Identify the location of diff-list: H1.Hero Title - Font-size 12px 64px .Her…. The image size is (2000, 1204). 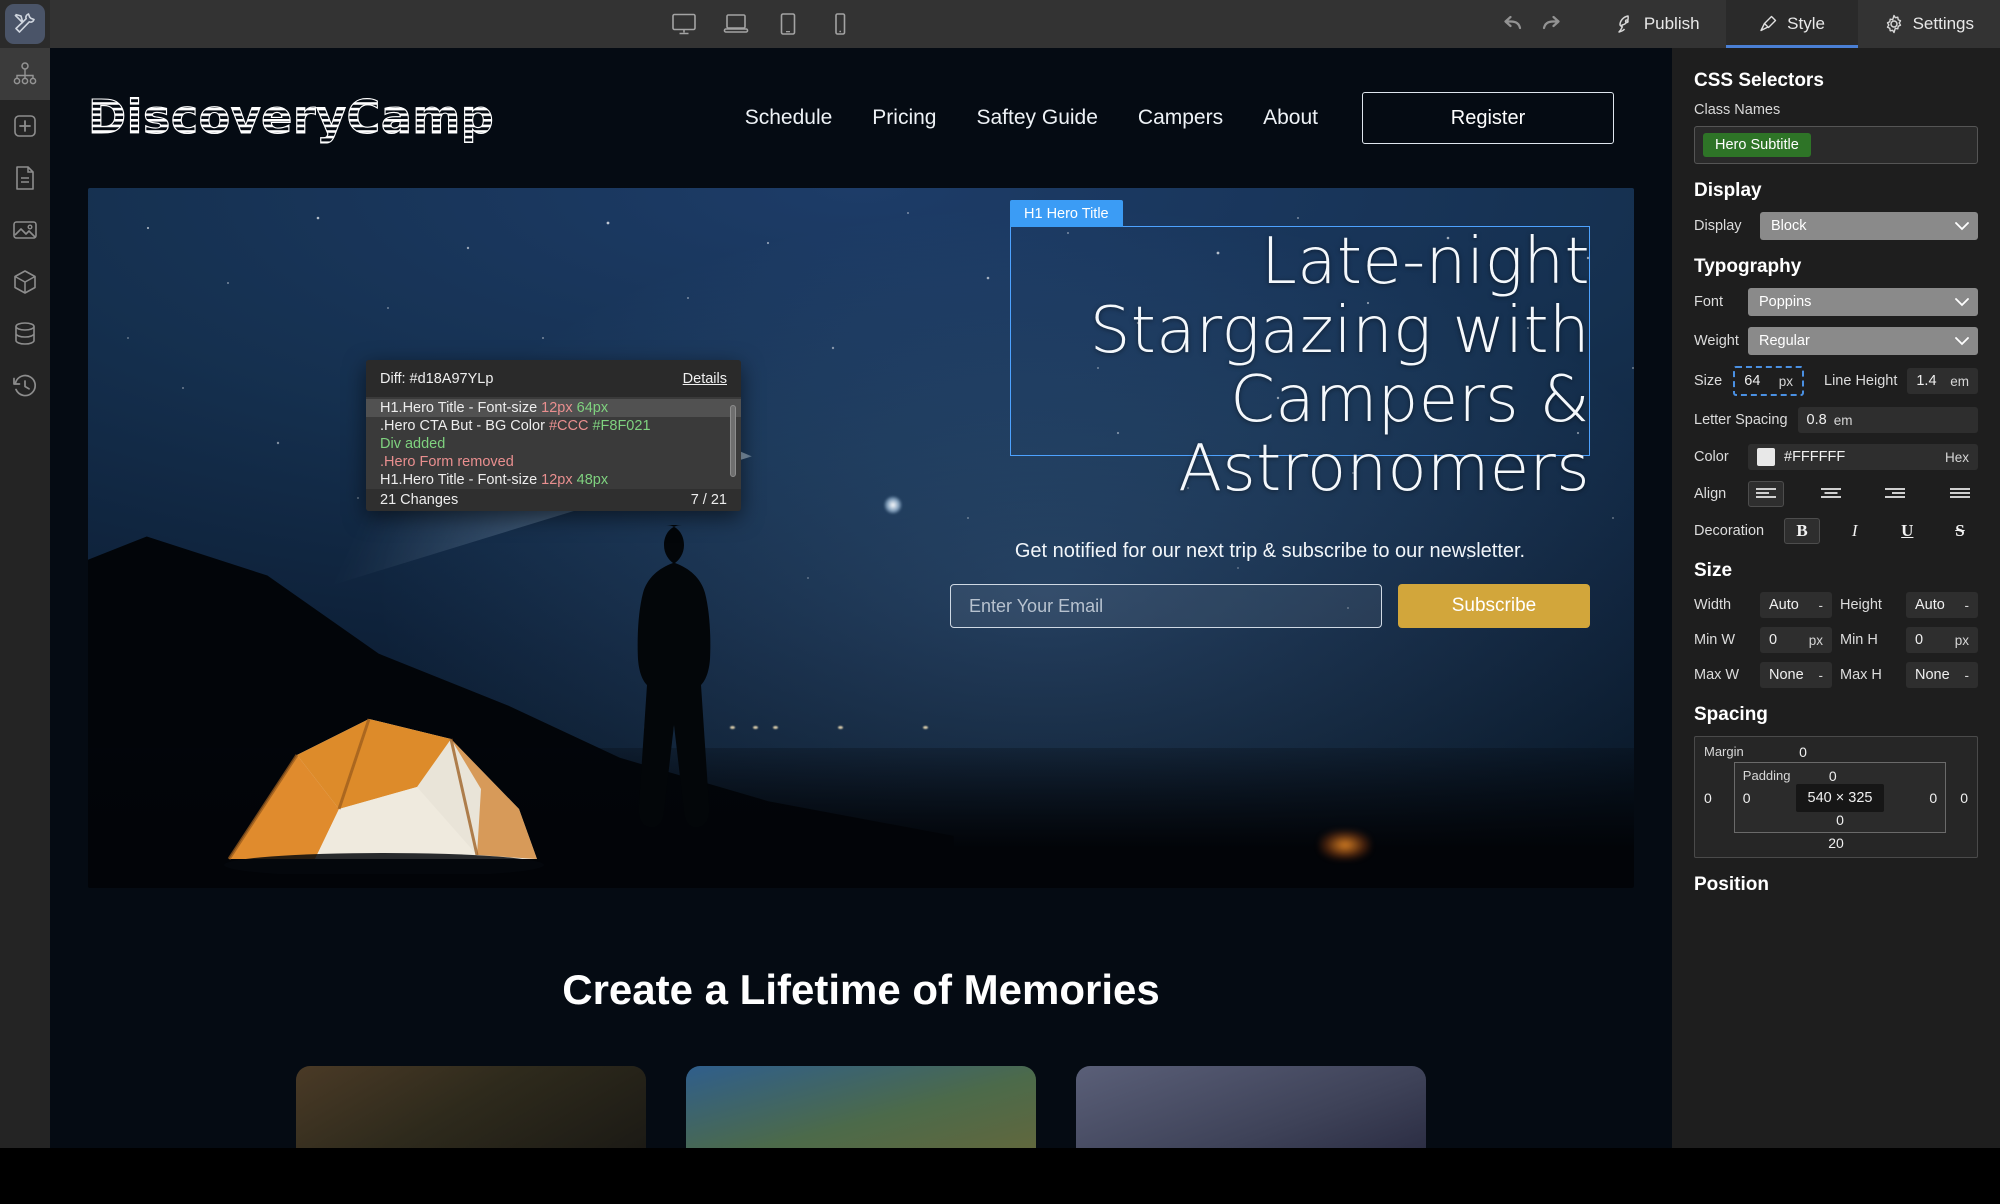
(553, 443).